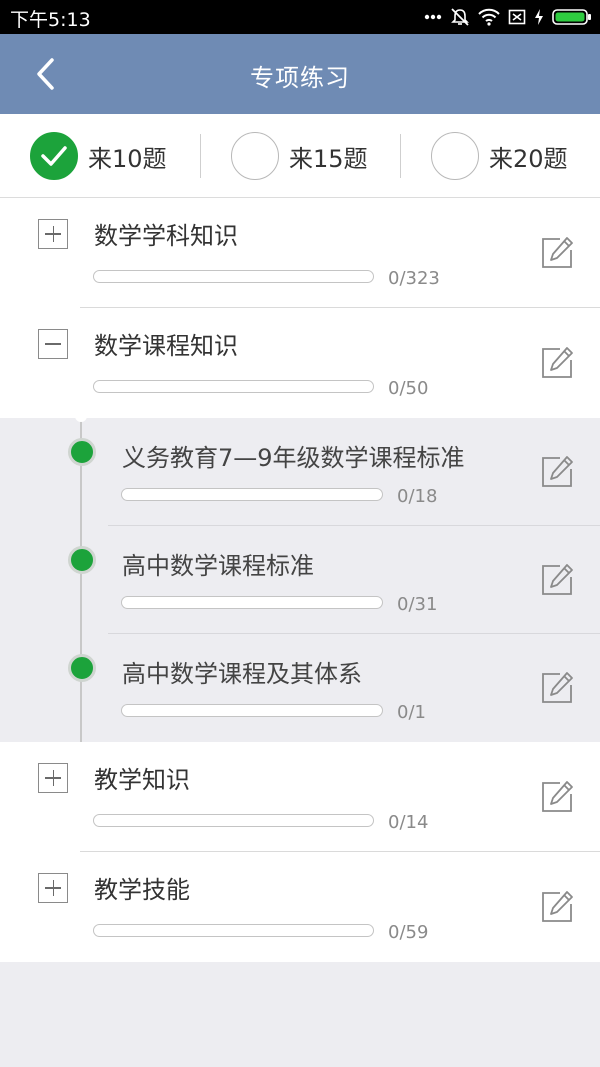  I want to click on progress-count: 0/323, so click(414, 278).